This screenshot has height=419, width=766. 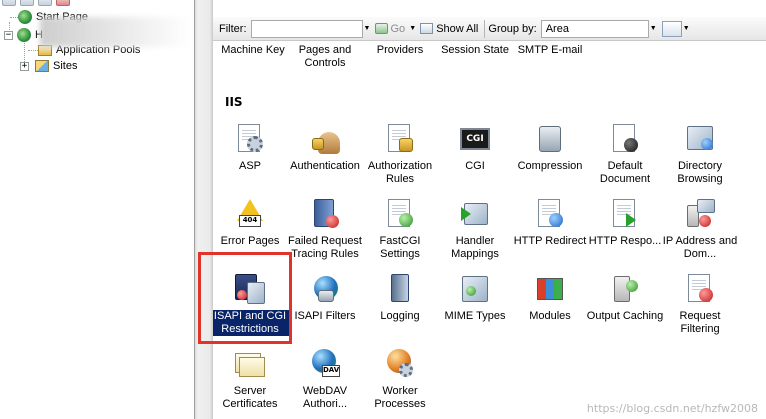 What do you see at coordinates (475, 289) in the screenshot?
I see `mime-types-icon` at bounding box center [475, 289].